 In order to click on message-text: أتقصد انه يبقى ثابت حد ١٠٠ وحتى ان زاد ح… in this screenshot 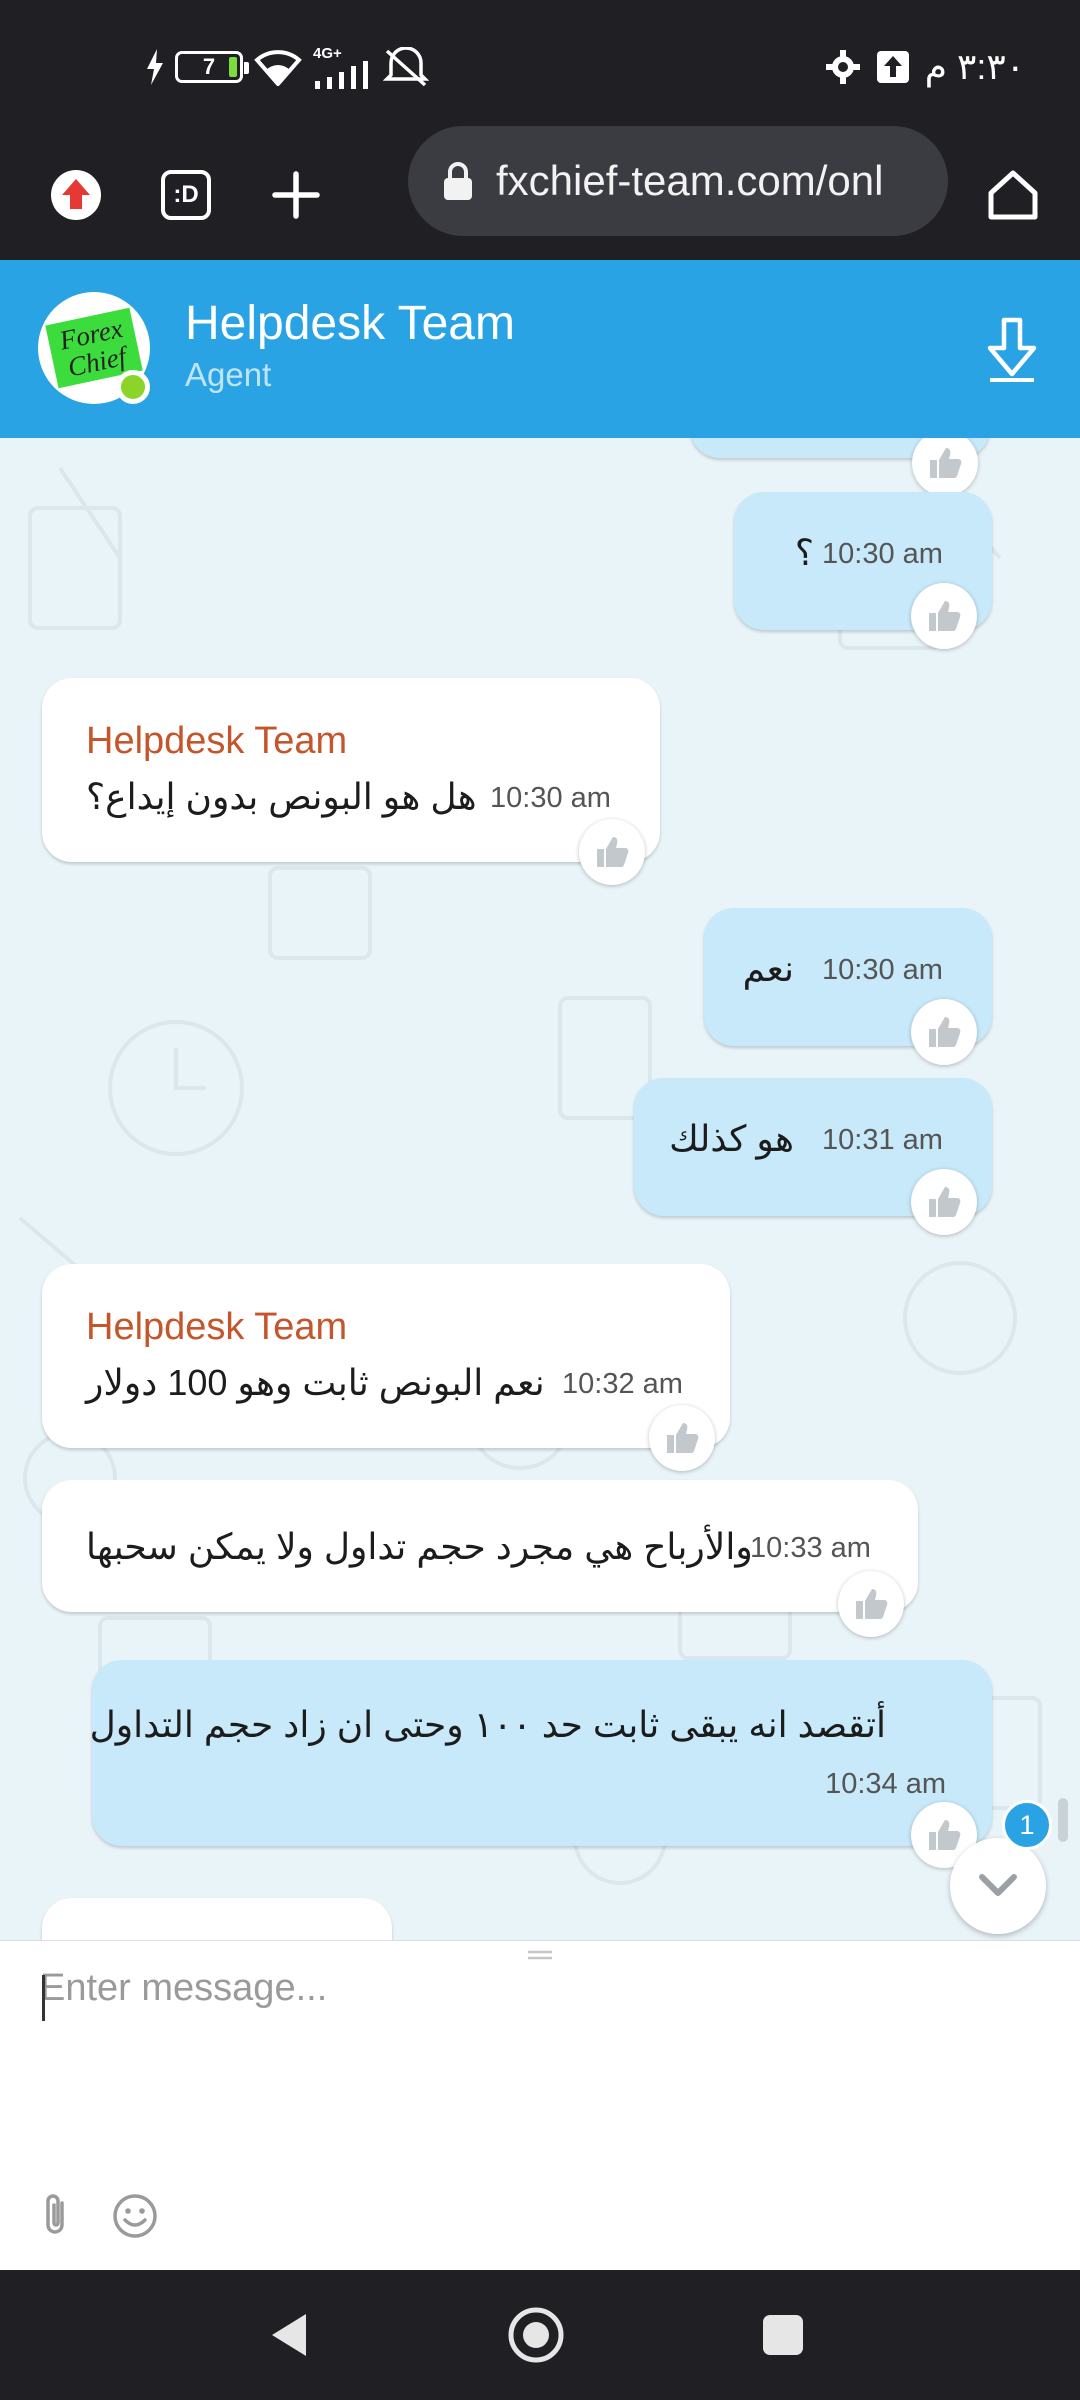, I will do `click(487, 1724)`.